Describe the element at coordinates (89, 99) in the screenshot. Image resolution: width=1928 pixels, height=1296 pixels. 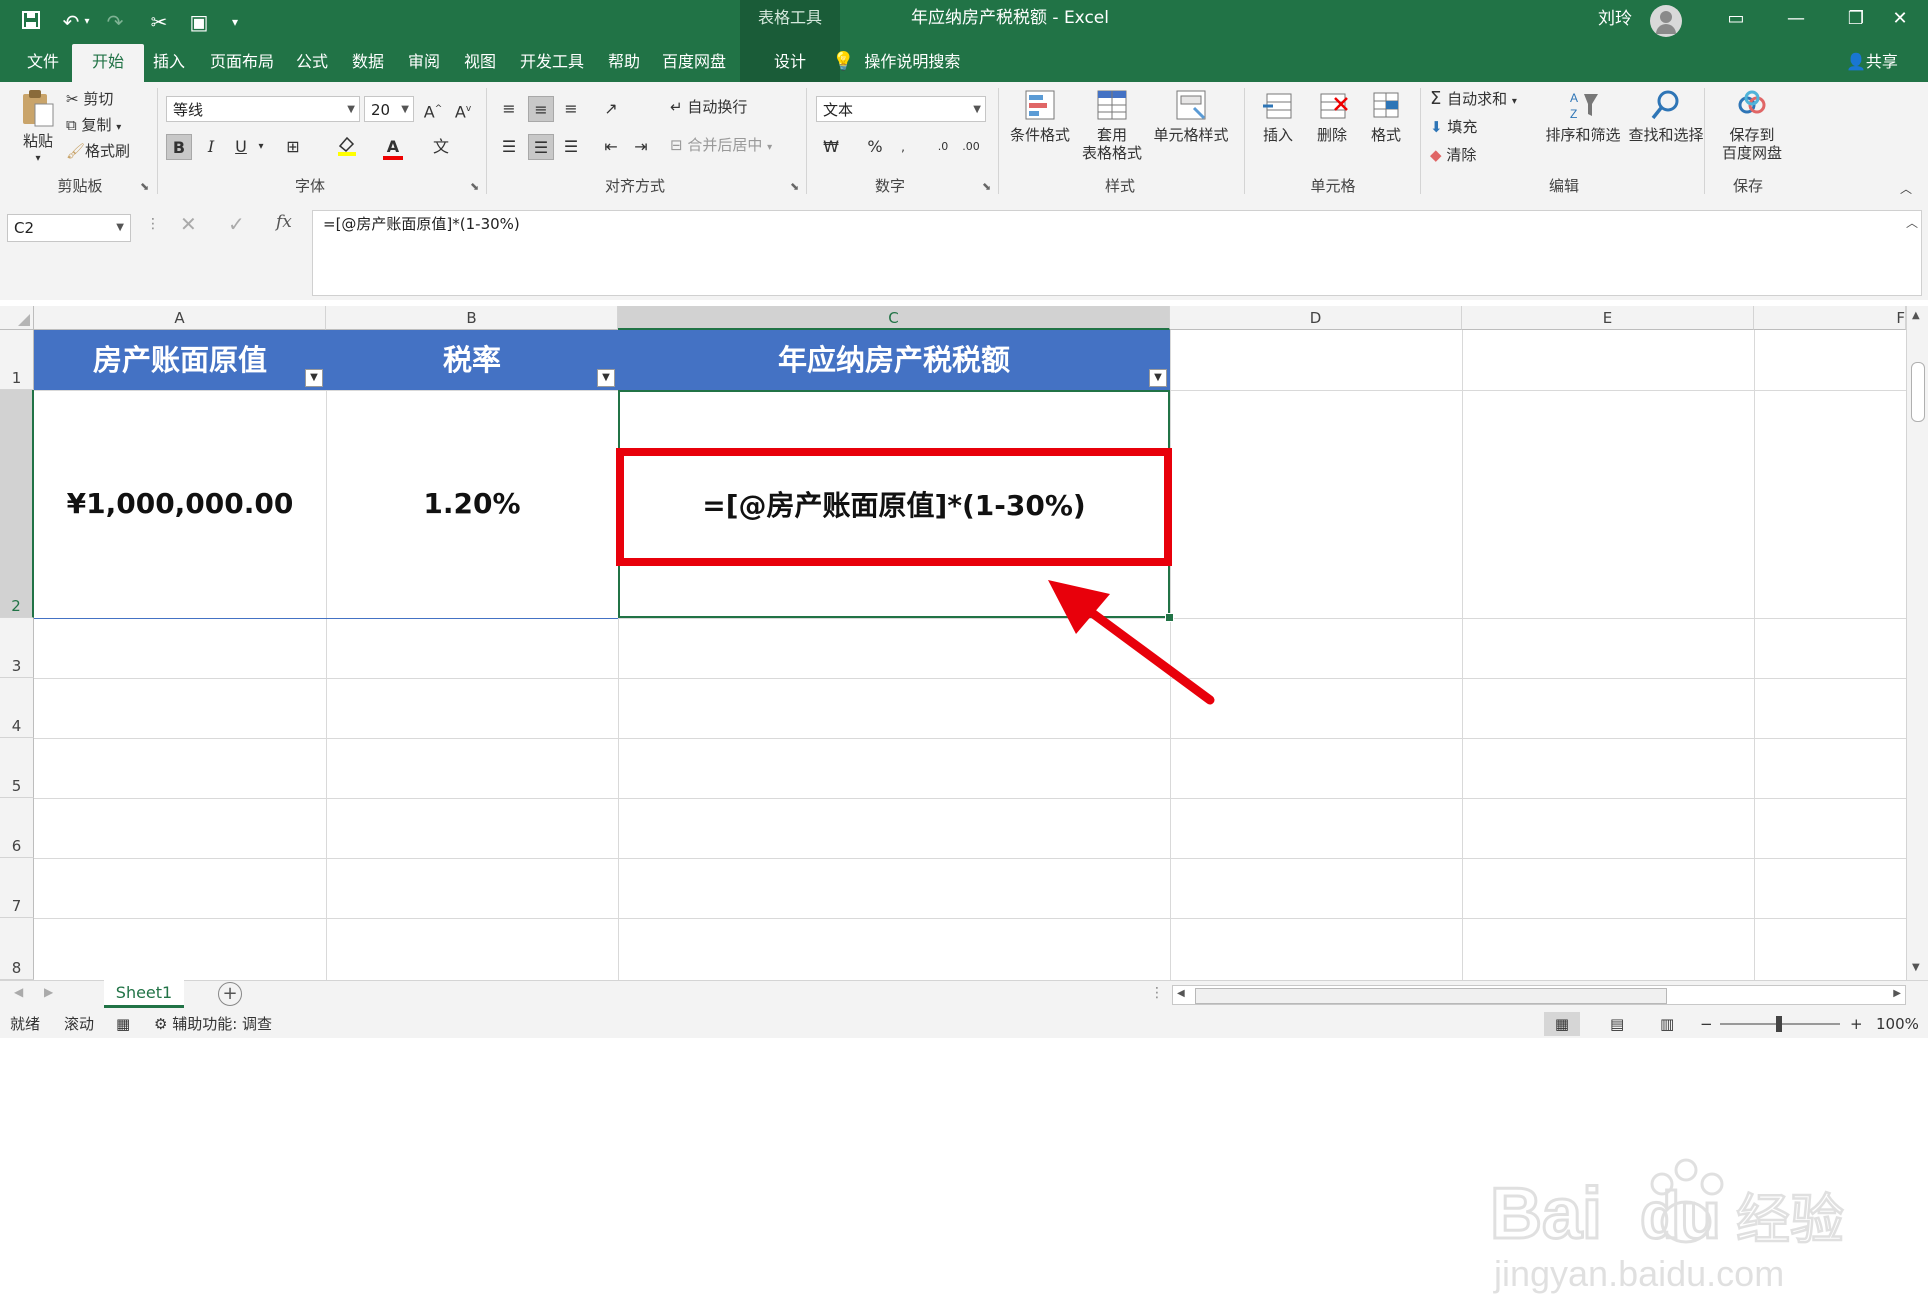
I see `cut-button: ✂ 剪切` at that location.